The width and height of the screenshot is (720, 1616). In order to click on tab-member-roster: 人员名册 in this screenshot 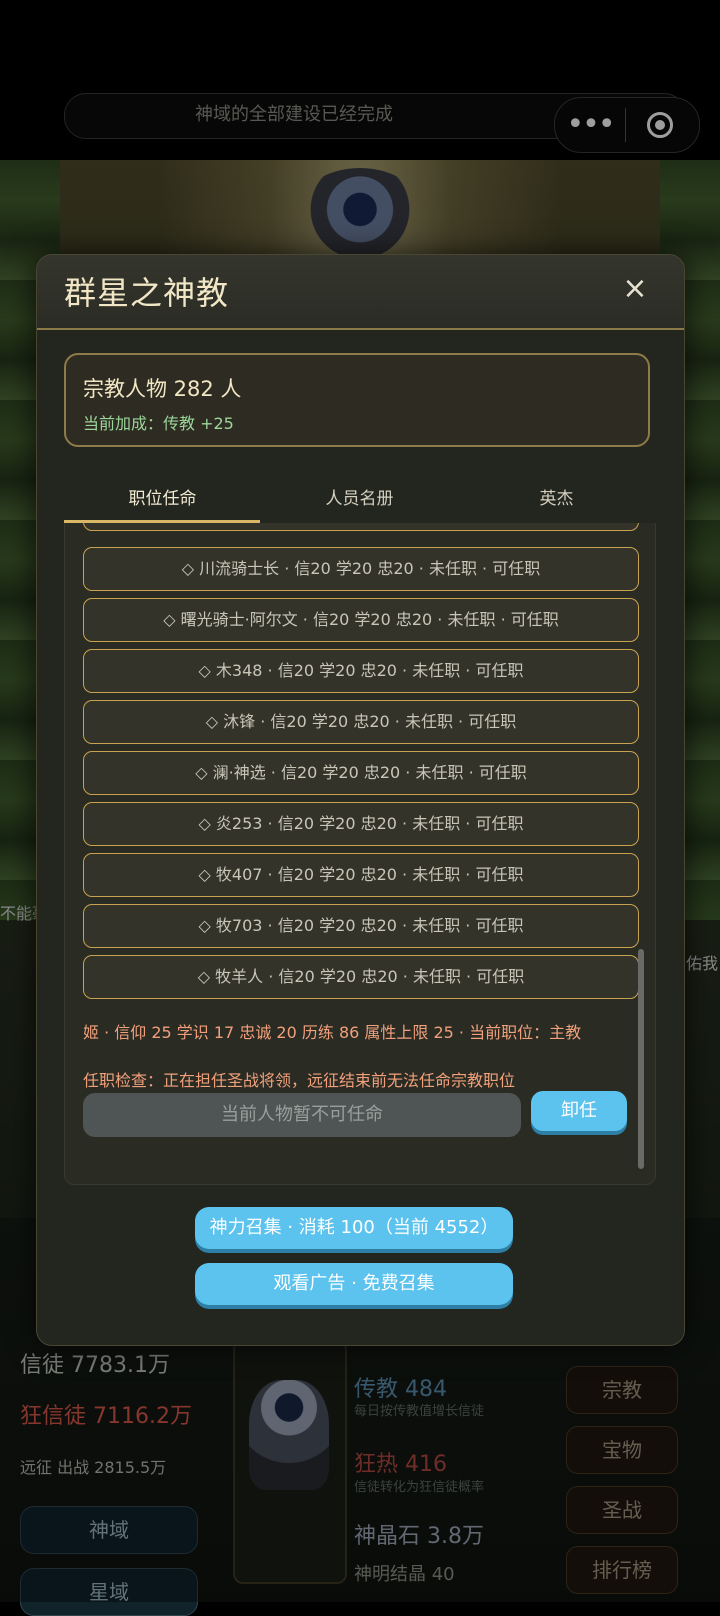, I will do `click(359, 500)`.